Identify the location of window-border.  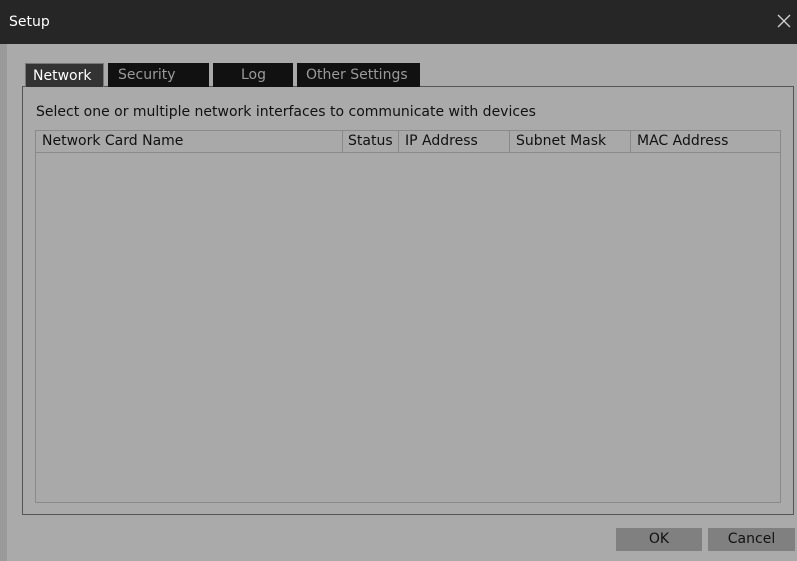
(3, 302).